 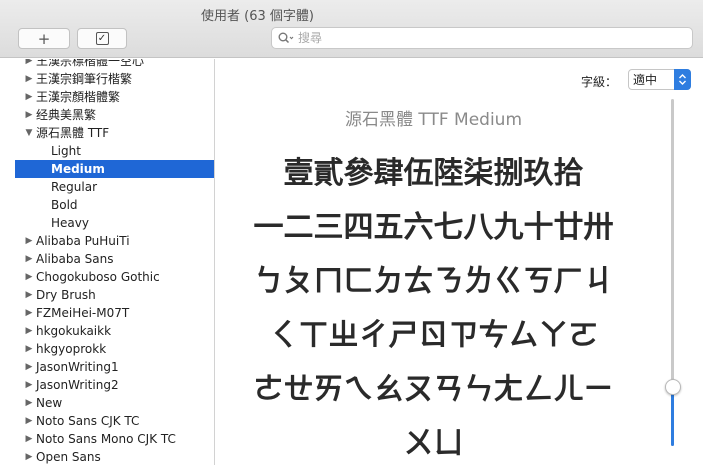 I want to click on size-select-value: 適中, so click(x=645, y=80).